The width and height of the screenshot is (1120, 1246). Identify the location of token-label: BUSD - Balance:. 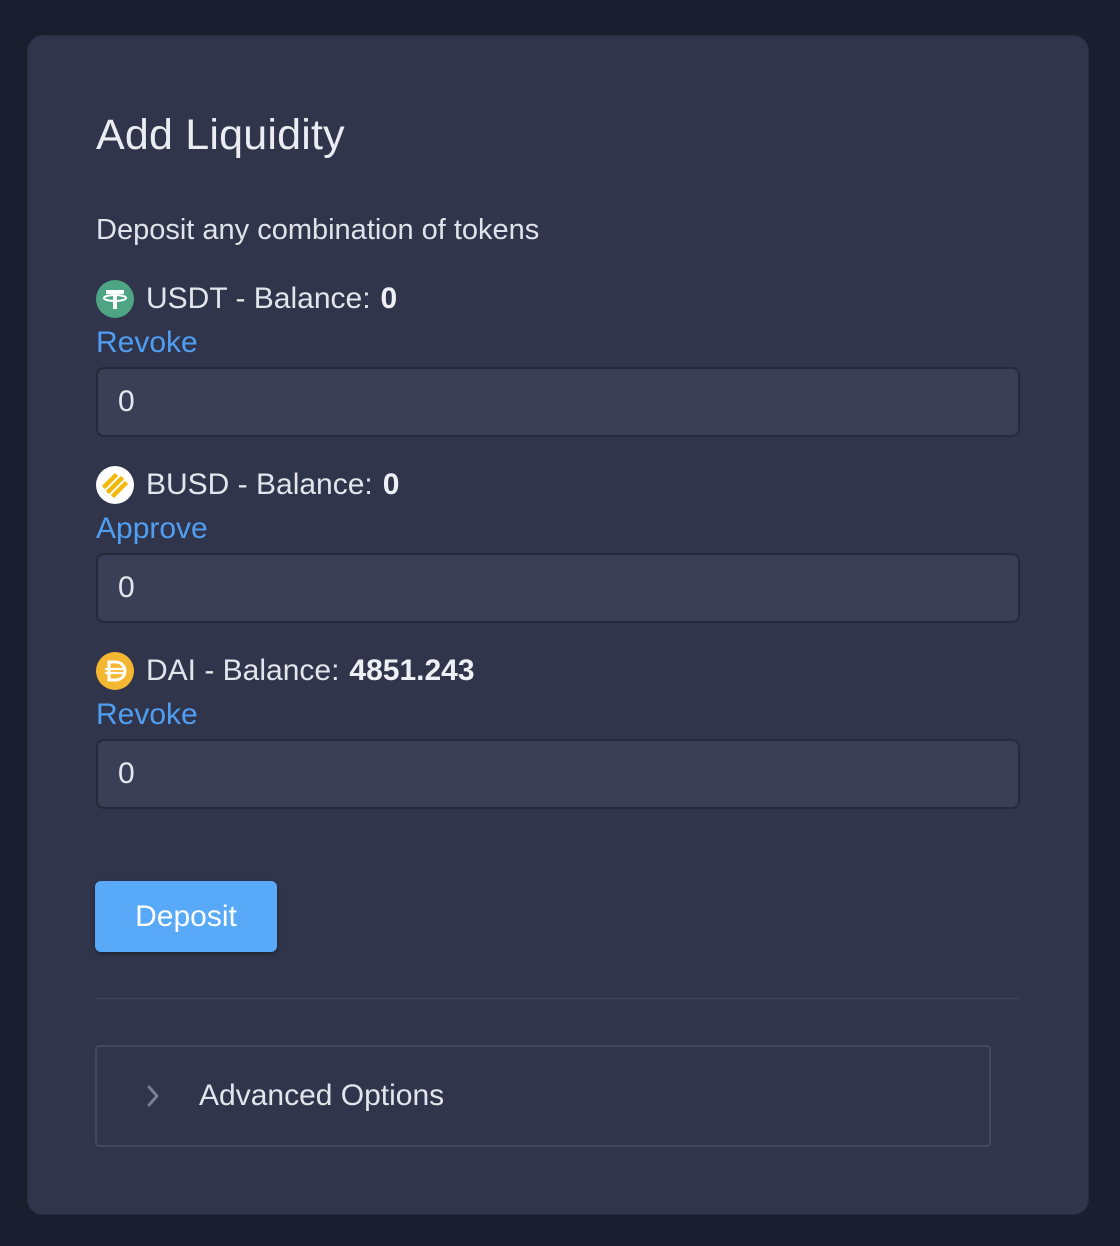
(259, 484).